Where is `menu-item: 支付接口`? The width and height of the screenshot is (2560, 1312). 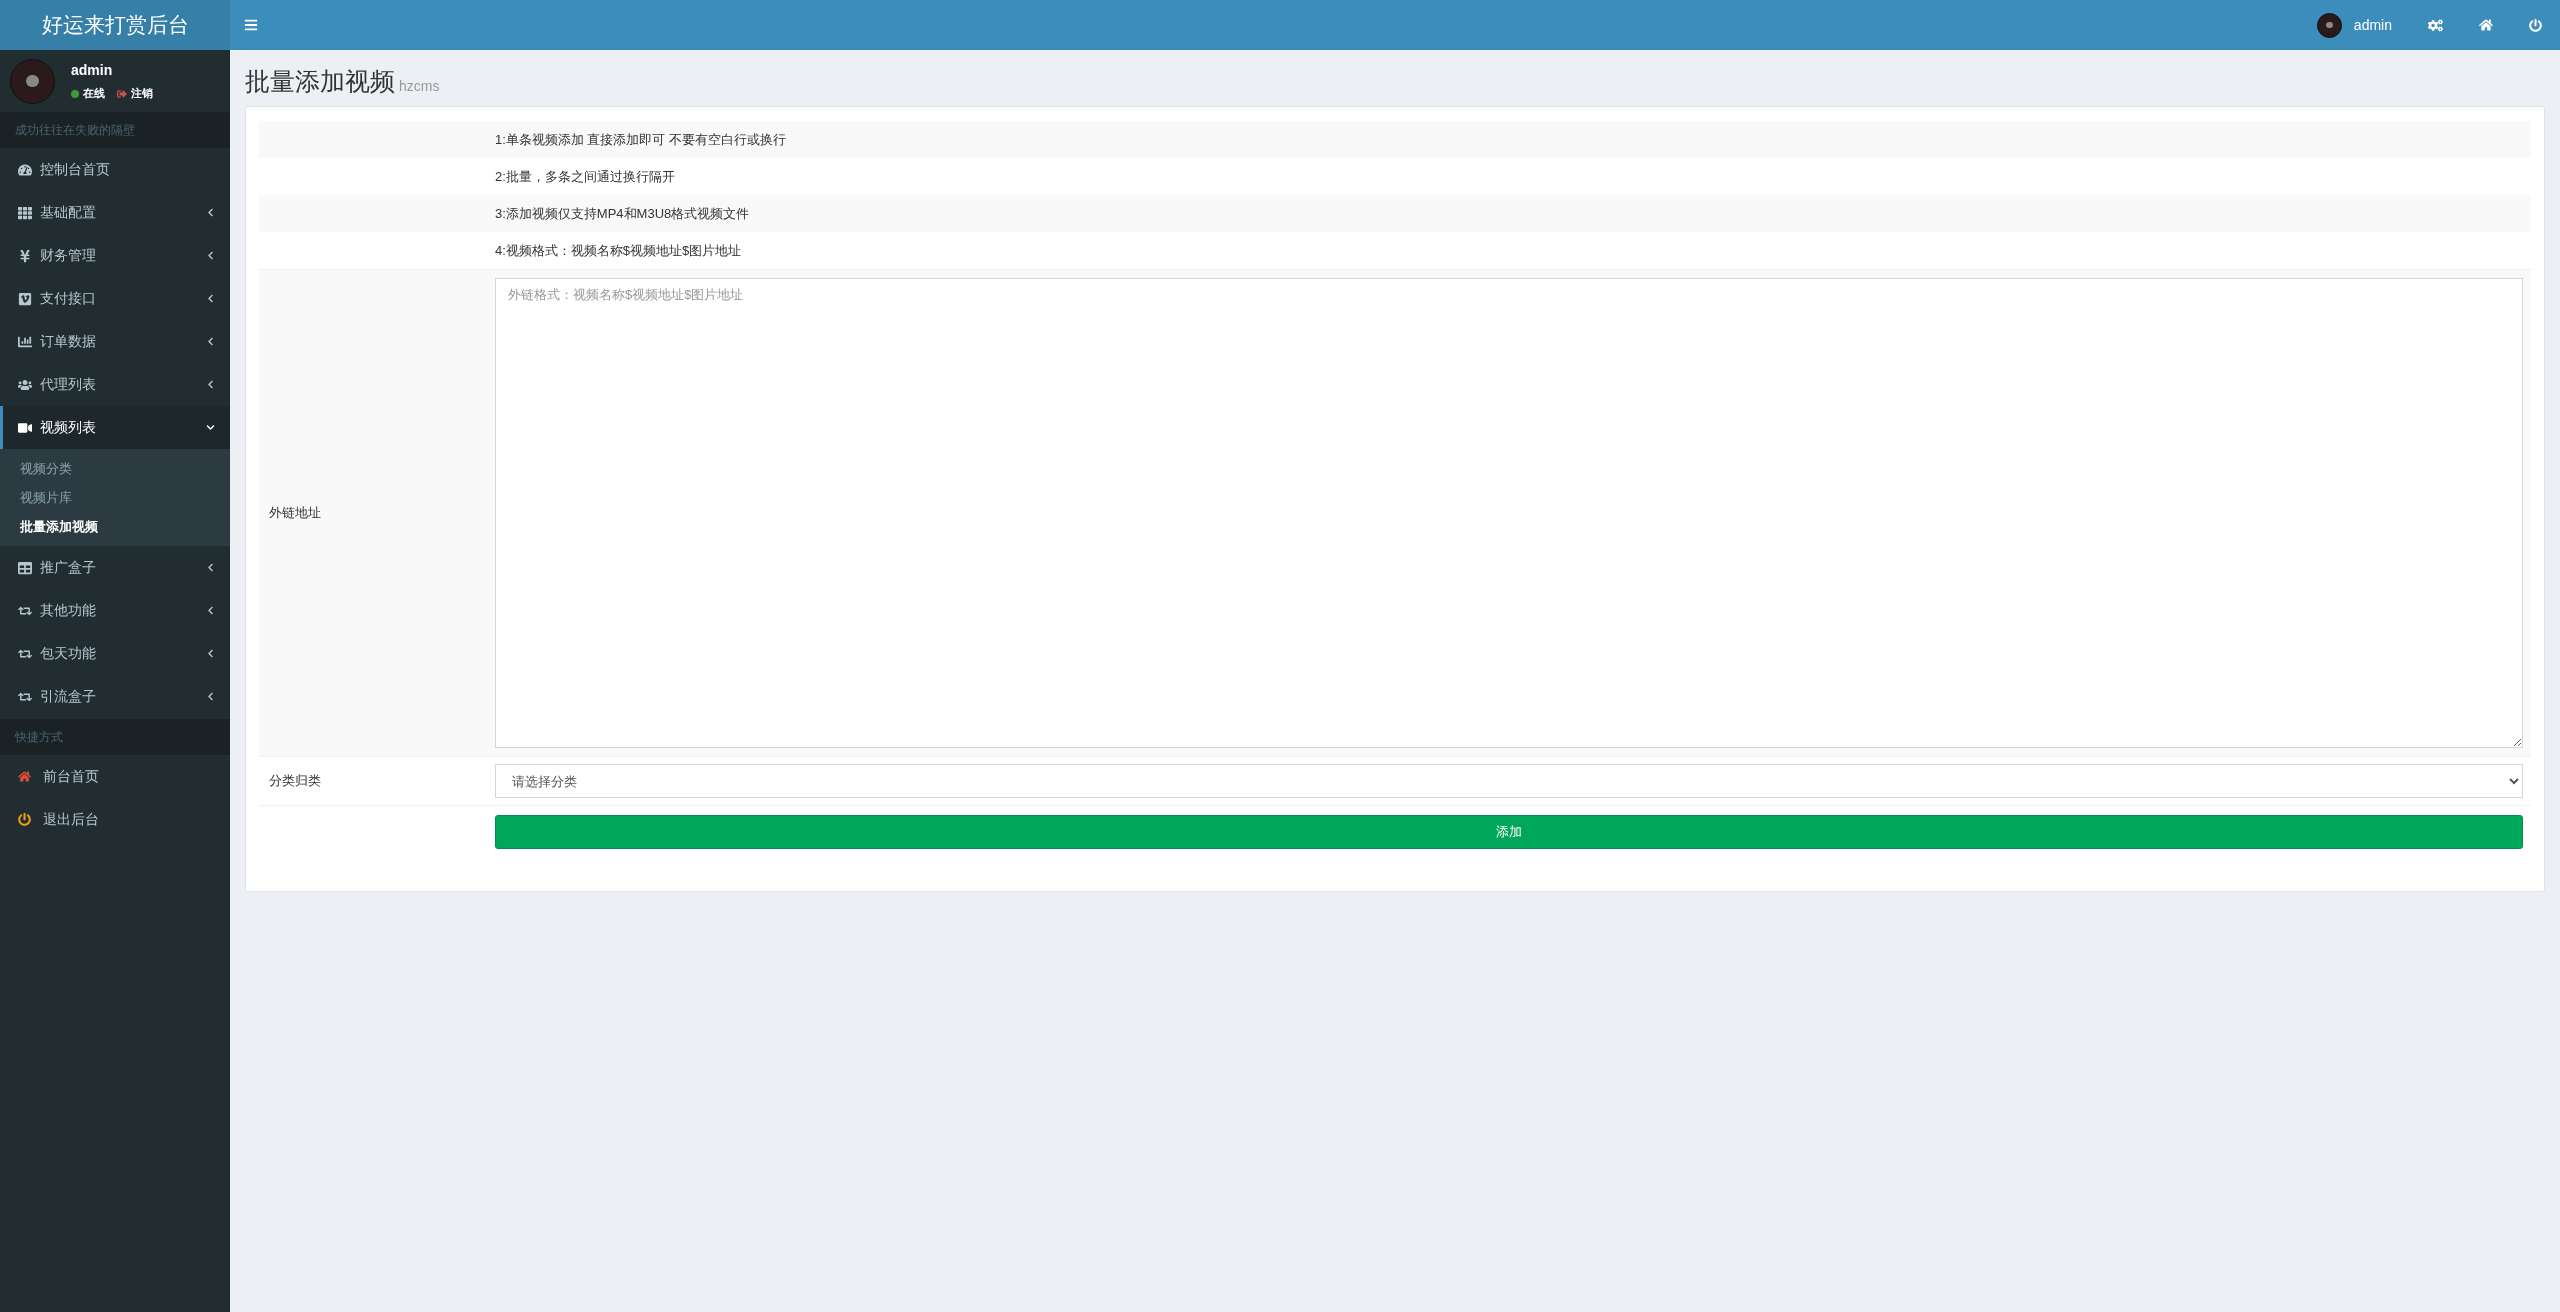 menu-item: 支付接口 is located at coordinates (115, 298).